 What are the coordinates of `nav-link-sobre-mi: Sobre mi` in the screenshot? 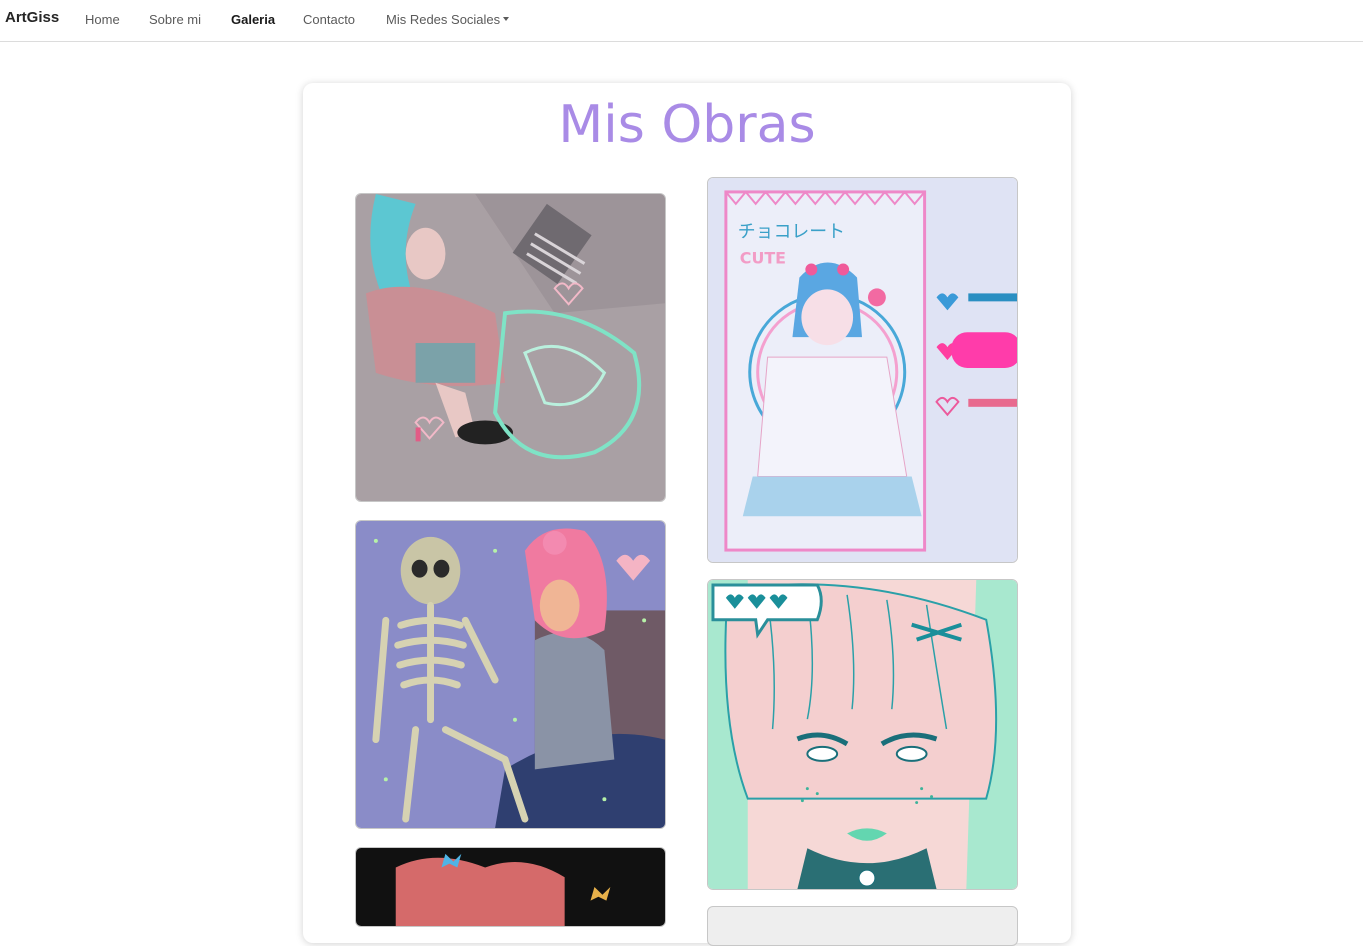 It's located at (175, 19).